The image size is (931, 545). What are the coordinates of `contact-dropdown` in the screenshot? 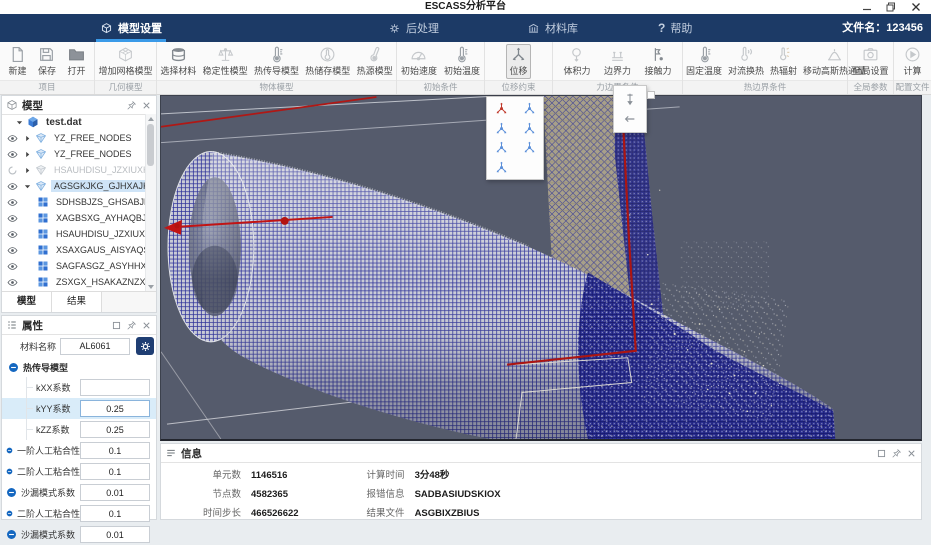 It's located at (630, 109).